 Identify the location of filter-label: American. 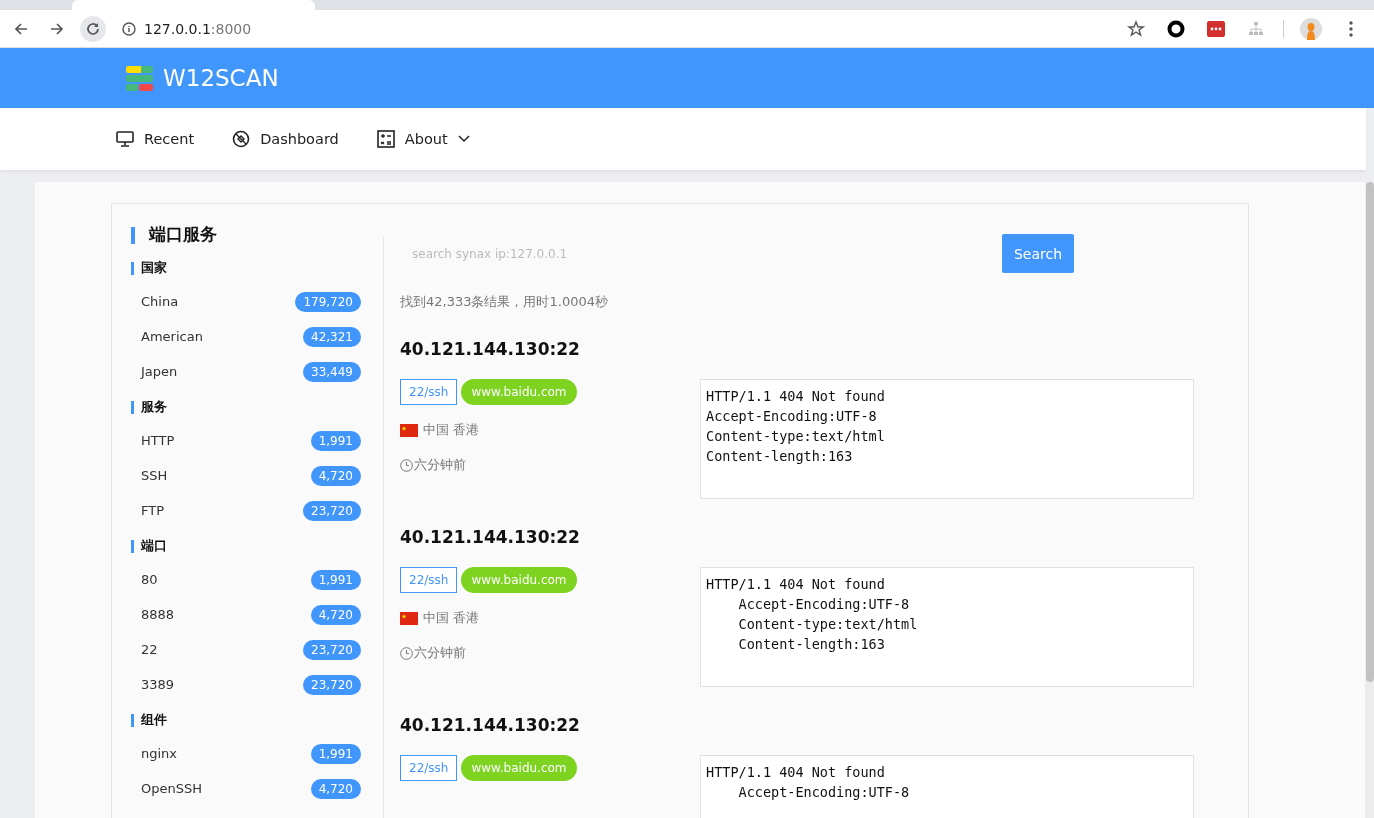
(172, 336).